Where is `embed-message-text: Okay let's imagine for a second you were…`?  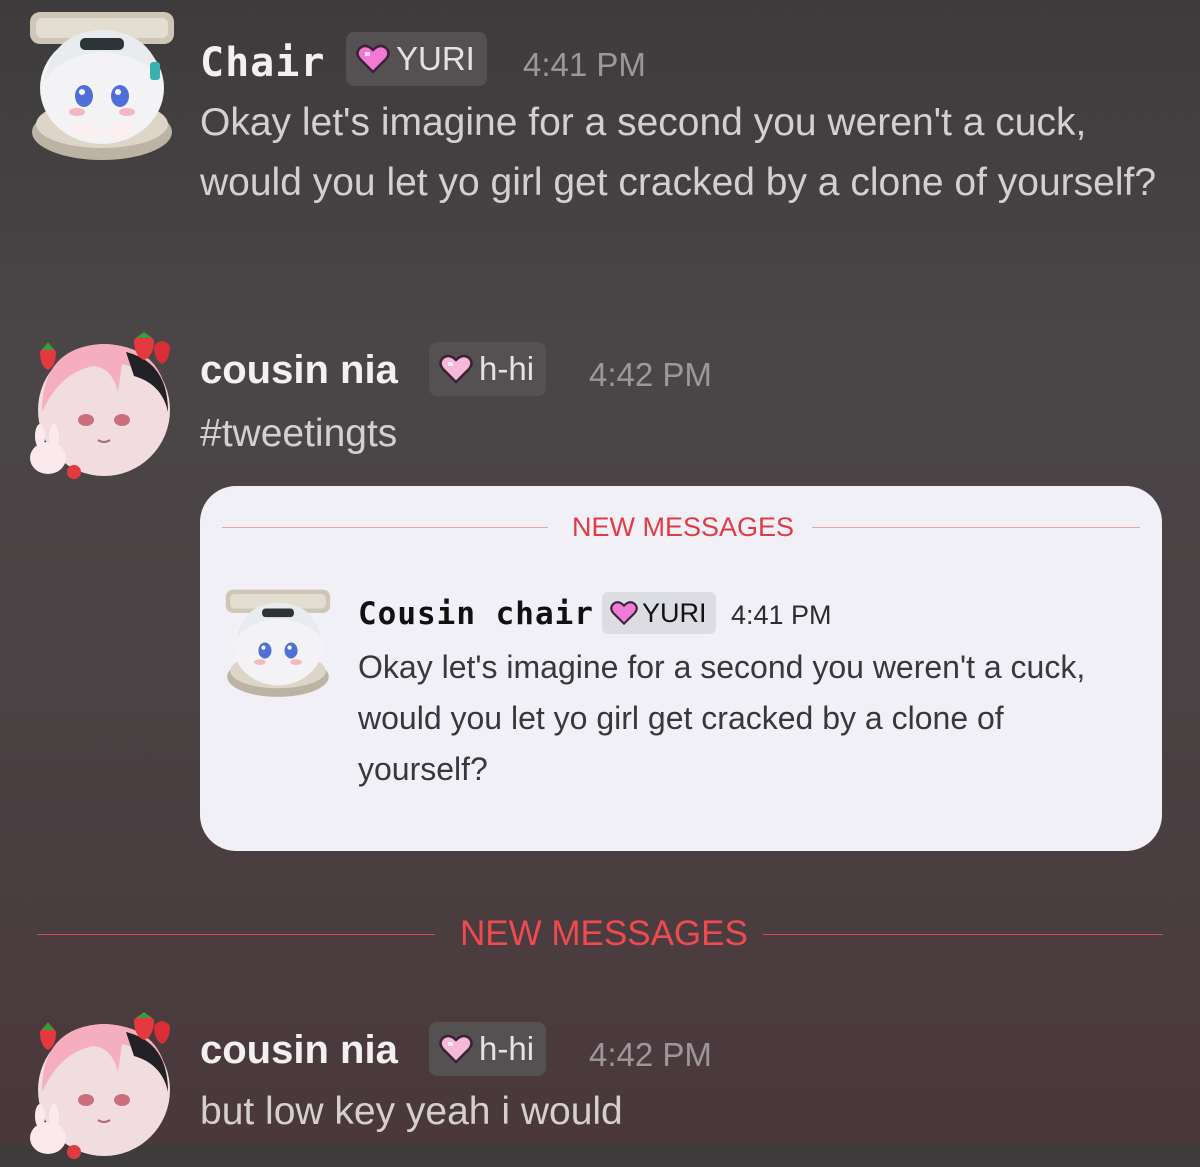 embed-message-text: Okay let's imagine for a second you were… is located at coordinates (722, 718).